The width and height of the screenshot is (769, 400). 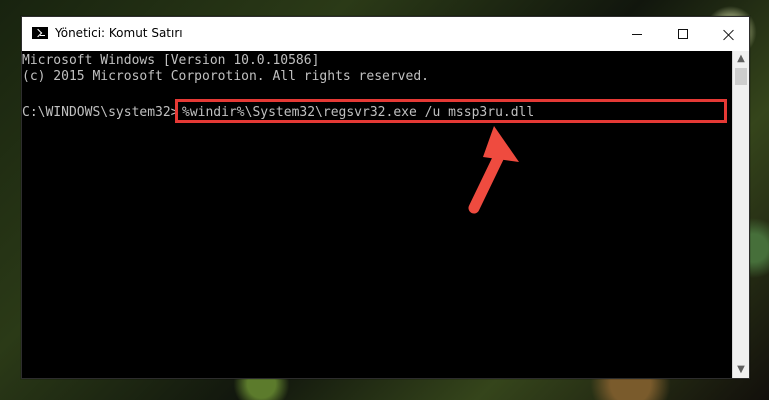 I want to click on console-version-line: Microsoft Windows [Version 10.0.10586], so click(x=171, y=60).